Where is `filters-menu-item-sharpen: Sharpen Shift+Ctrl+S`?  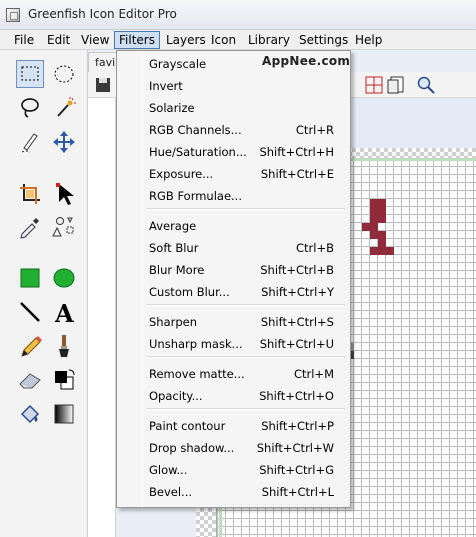
filters-menu-item-sharpen: Sharpen Shift+Ctrl+S is located at coordinates (233, 322).